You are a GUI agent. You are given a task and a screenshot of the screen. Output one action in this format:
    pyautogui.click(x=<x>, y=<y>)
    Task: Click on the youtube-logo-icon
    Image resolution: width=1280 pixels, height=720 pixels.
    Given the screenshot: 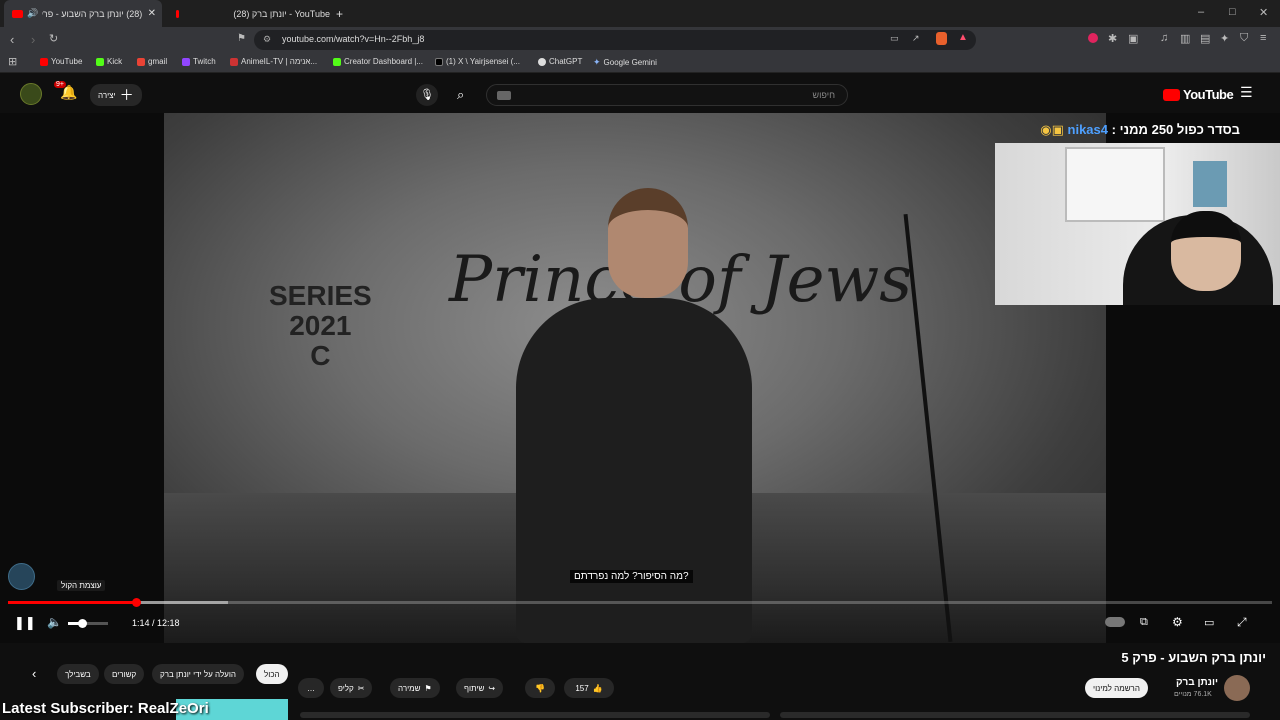 What is the action you would take?
    pyautogui.click(x=1171, y=94)
    